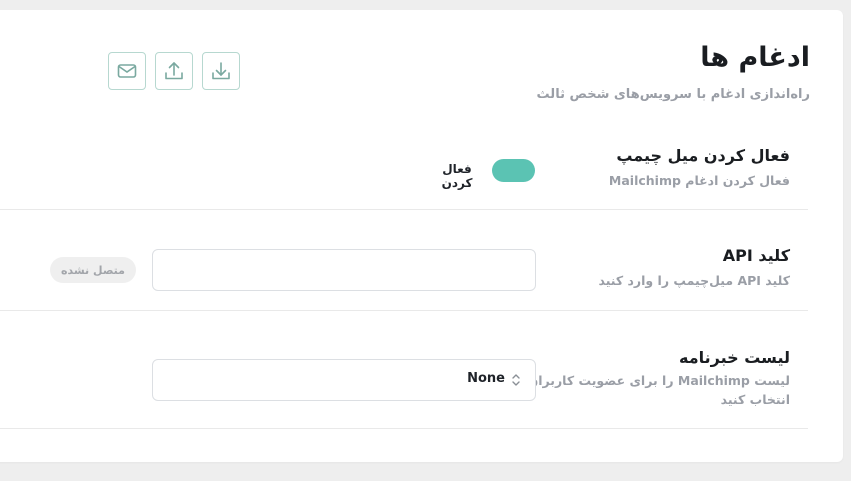  What do you see at coordinates (457, 176) in the screenshot?
I see `toggle-label: فعال کردن` at bounding box center [457, 176].